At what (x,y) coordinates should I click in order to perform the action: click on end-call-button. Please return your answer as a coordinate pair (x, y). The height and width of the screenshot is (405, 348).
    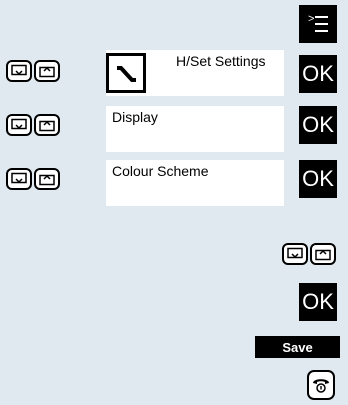
    Looking at the image, I should click on (321, 385).